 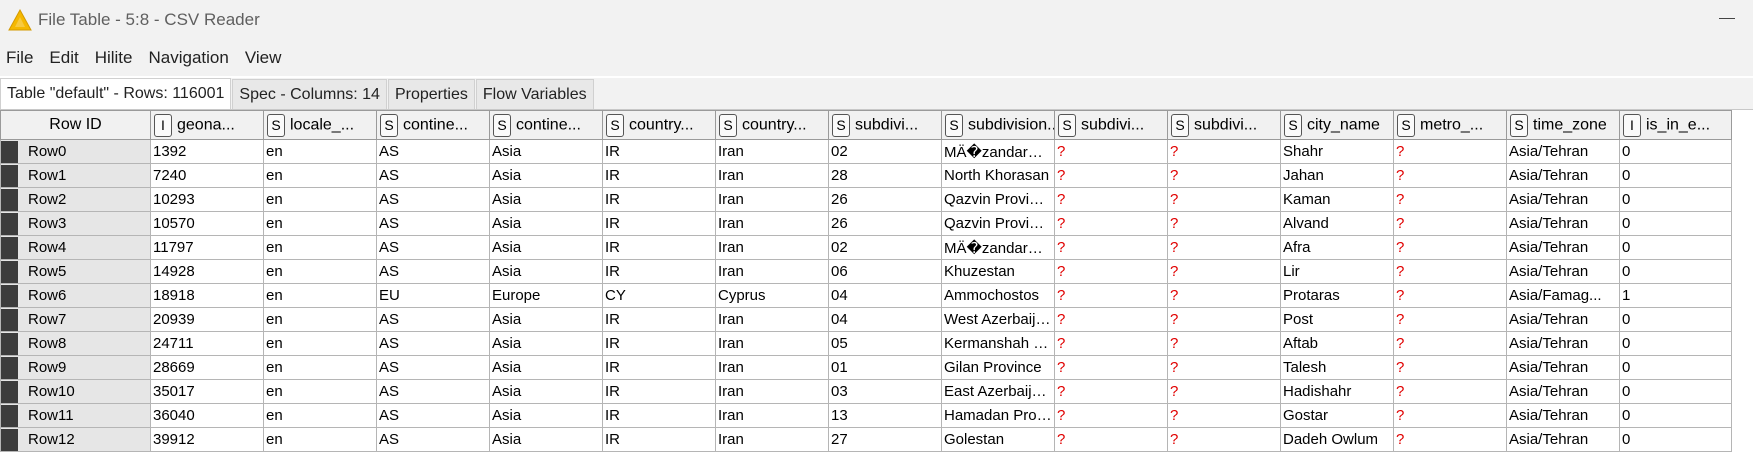 What do you see at coordinates (1337, 151) in the screenshot?
I see `table-cell: Shahr` at bounding box center [1337, 151].